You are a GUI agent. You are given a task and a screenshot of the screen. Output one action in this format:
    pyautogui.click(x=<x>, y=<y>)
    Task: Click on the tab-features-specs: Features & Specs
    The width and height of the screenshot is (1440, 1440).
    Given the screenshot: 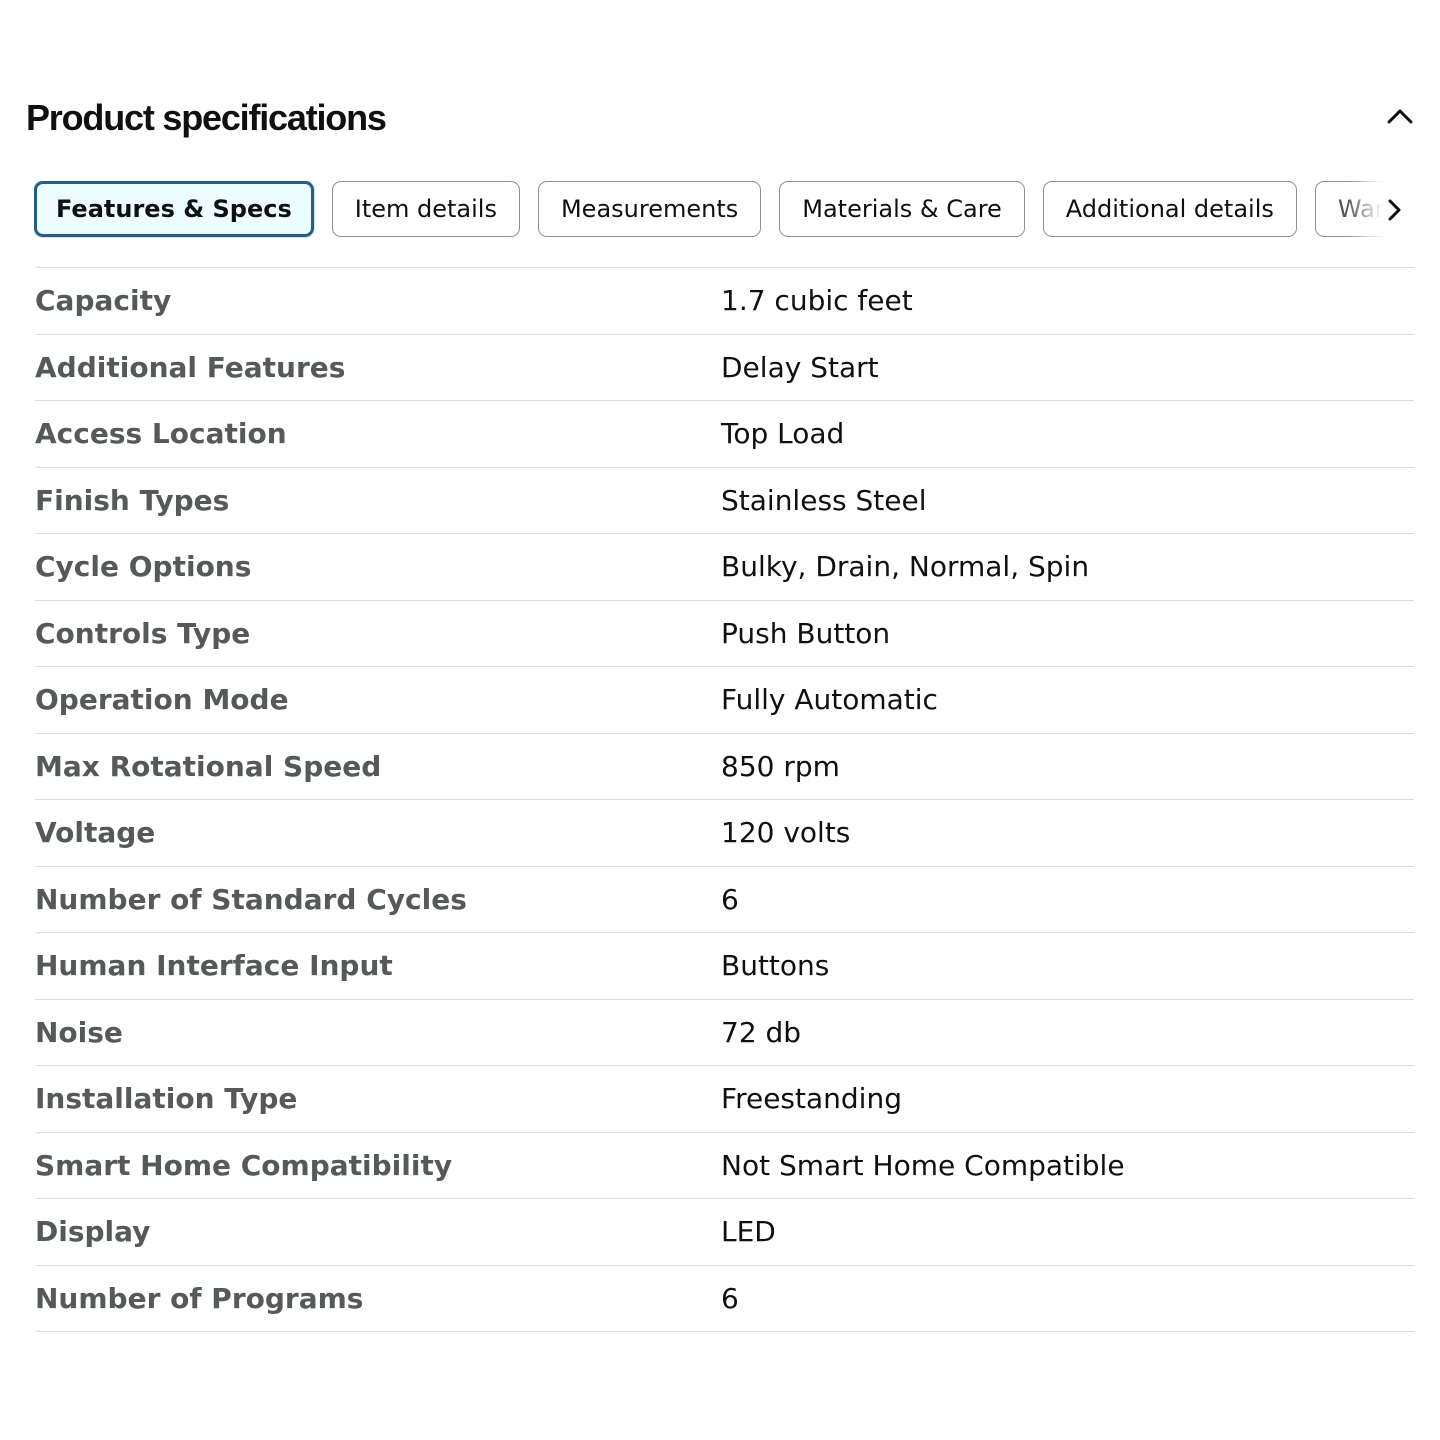 What is the action you would take?
    pyautogui.click(x=174, y=209)
    